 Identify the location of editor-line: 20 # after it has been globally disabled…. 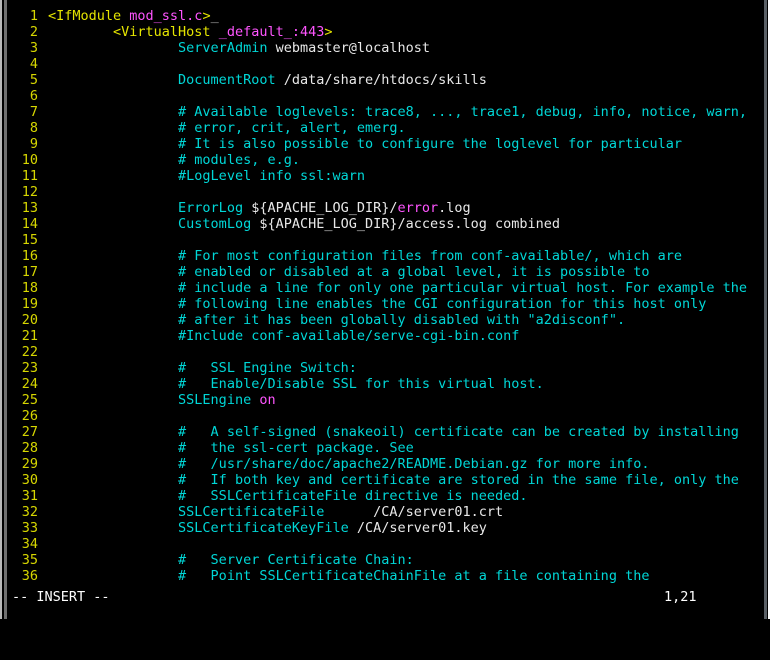
(388, 320).